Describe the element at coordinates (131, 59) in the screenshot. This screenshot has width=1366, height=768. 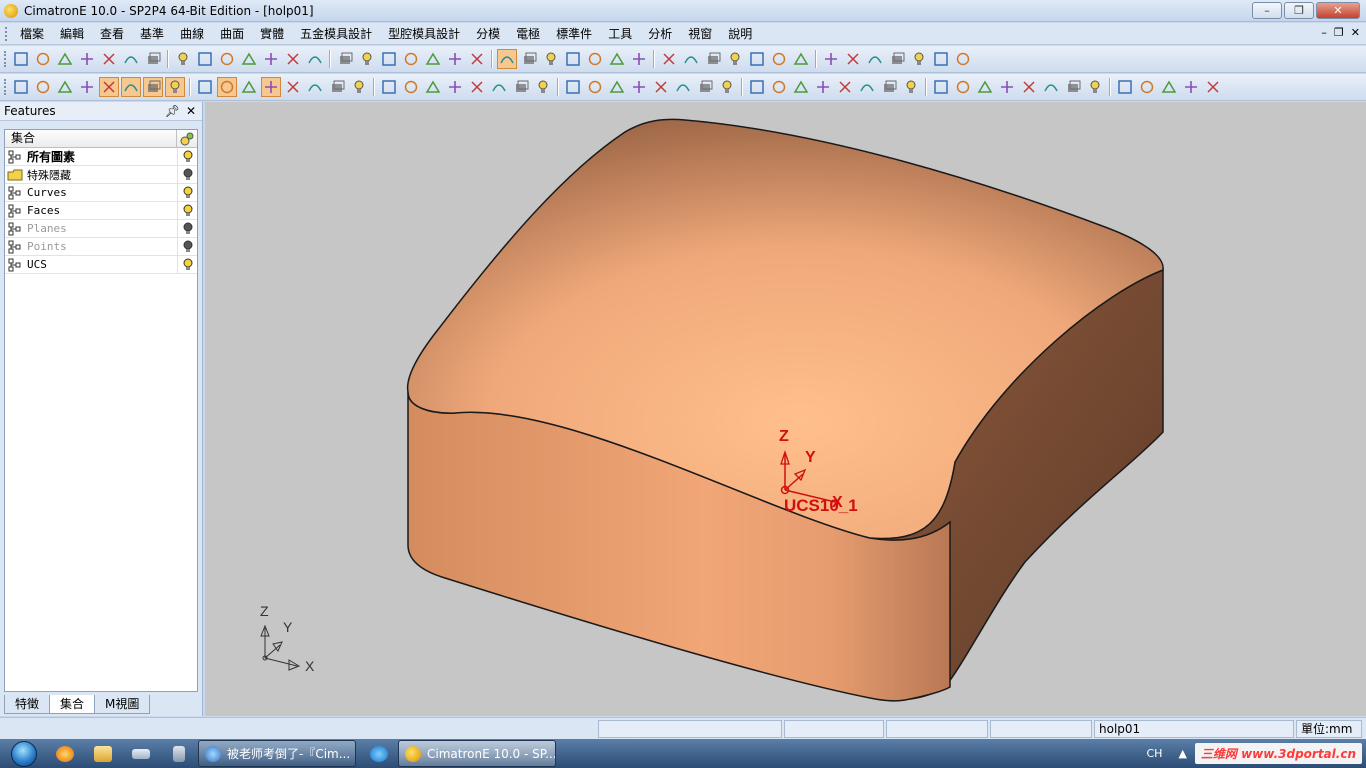
I see `link-button` at that location.